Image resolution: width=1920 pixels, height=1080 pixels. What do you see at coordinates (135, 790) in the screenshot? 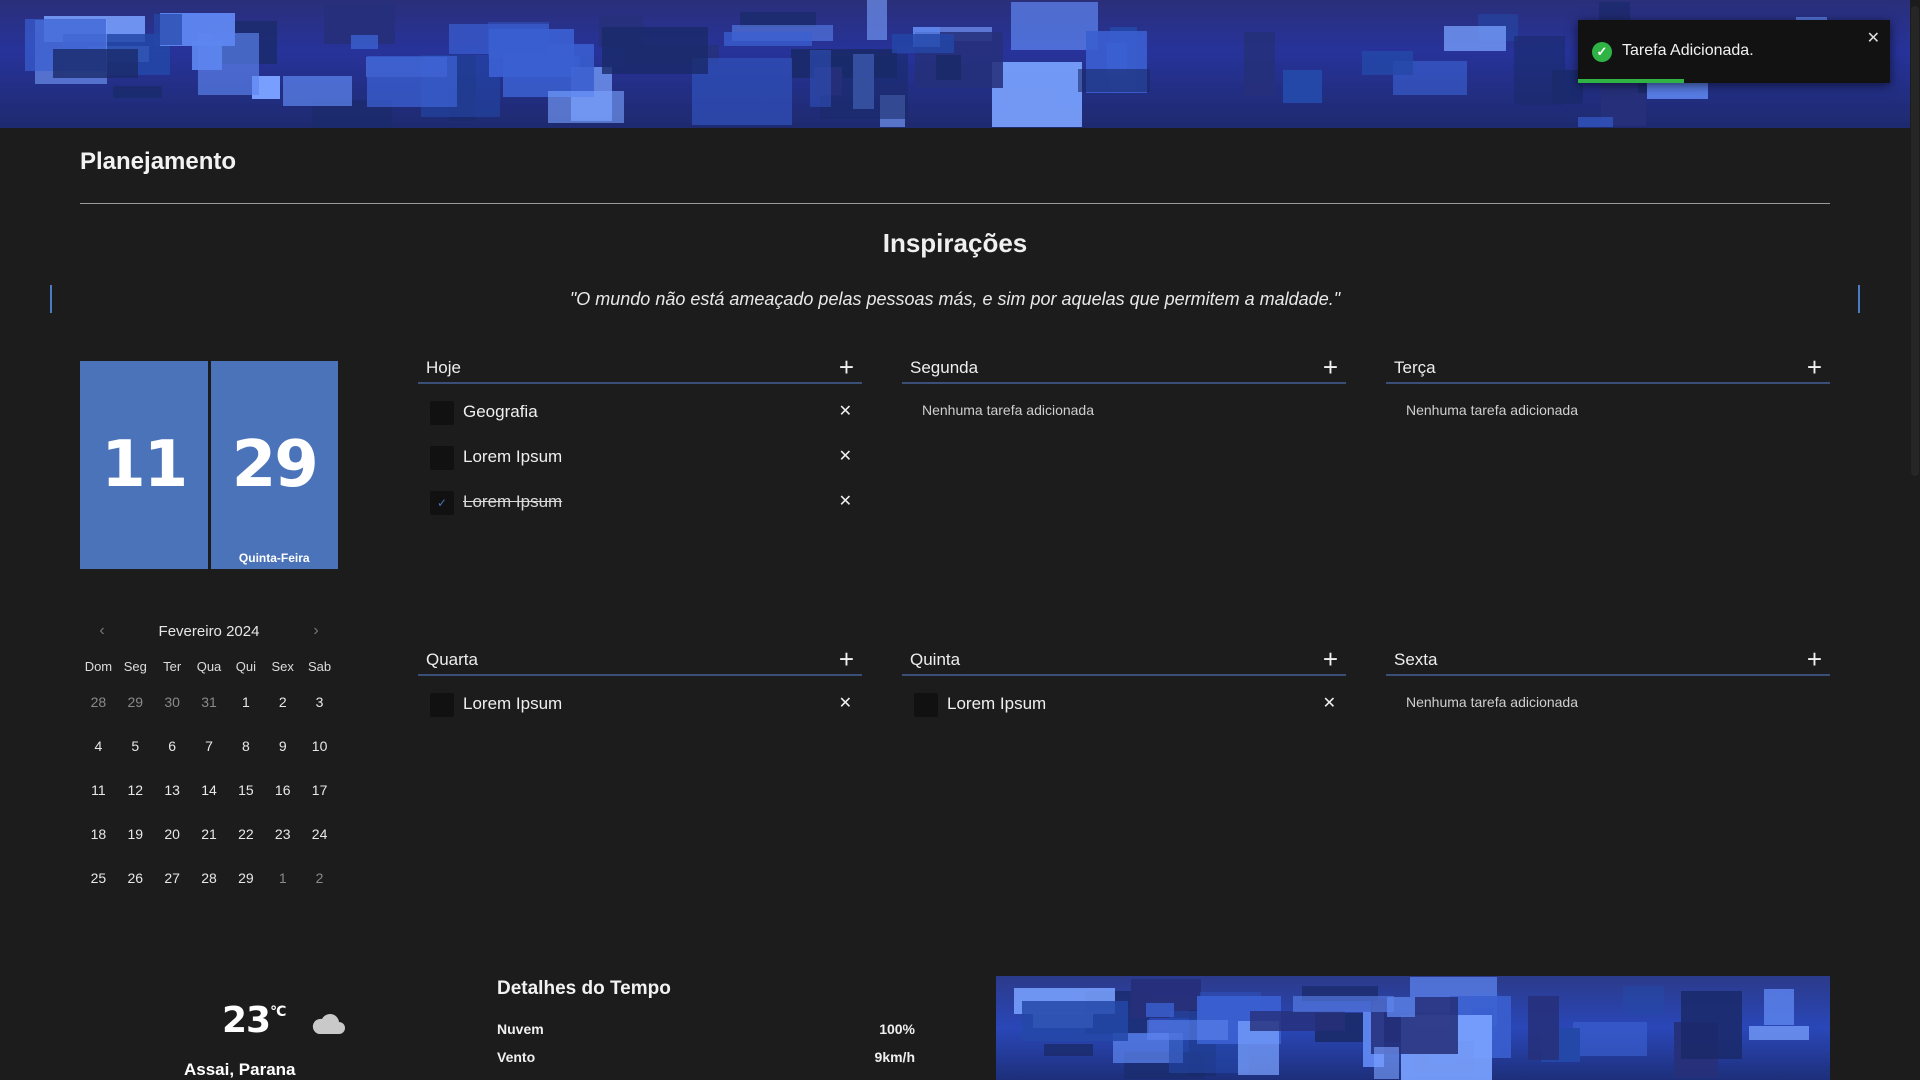
I see `calendar-day: 12` at bounding box center [135, 790].